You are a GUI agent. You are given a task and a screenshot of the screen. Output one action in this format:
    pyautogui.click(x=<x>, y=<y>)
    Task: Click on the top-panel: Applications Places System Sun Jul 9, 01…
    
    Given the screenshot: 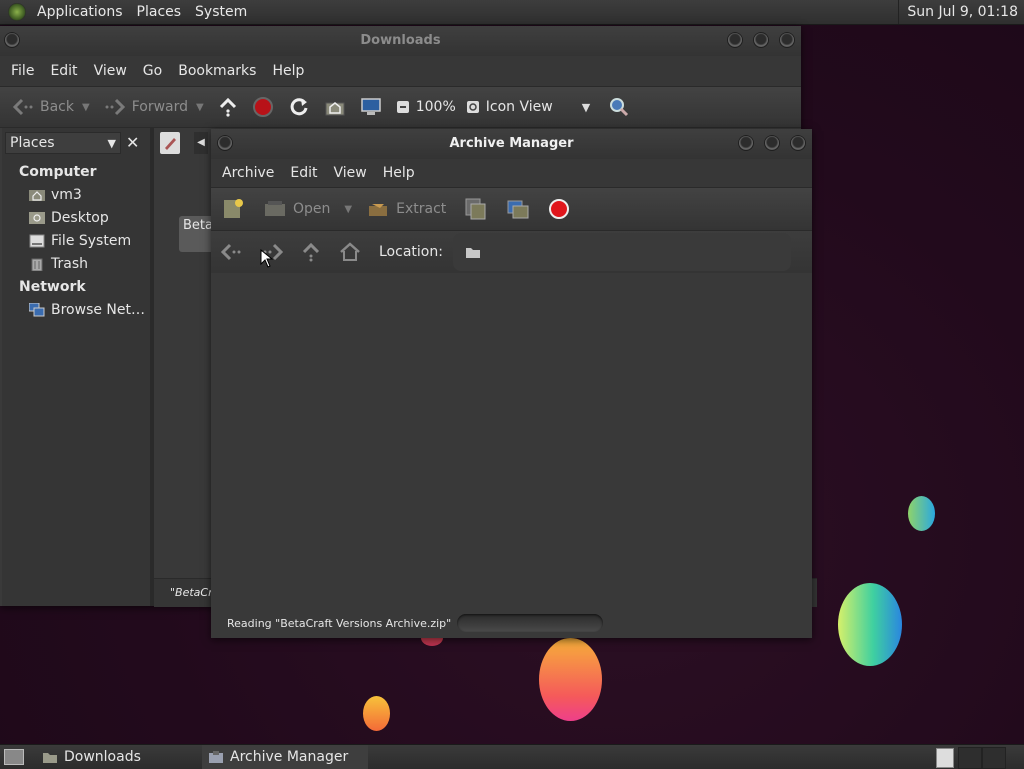 What is the action you would take?
    pyautogui.click(x=512, y=12)
    